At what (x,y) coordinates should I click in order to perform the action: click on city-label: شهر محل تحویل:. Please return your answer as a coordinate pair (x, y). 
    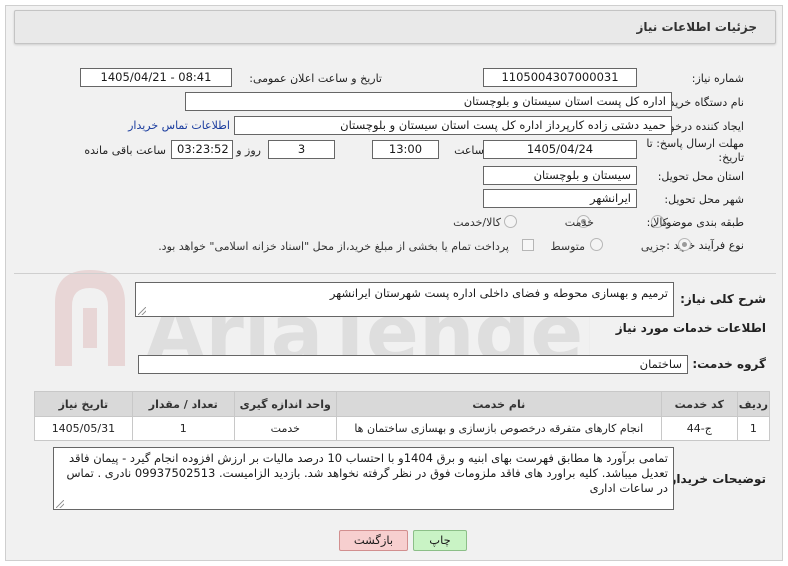
    Looking at the image, I should click on (704, 199).